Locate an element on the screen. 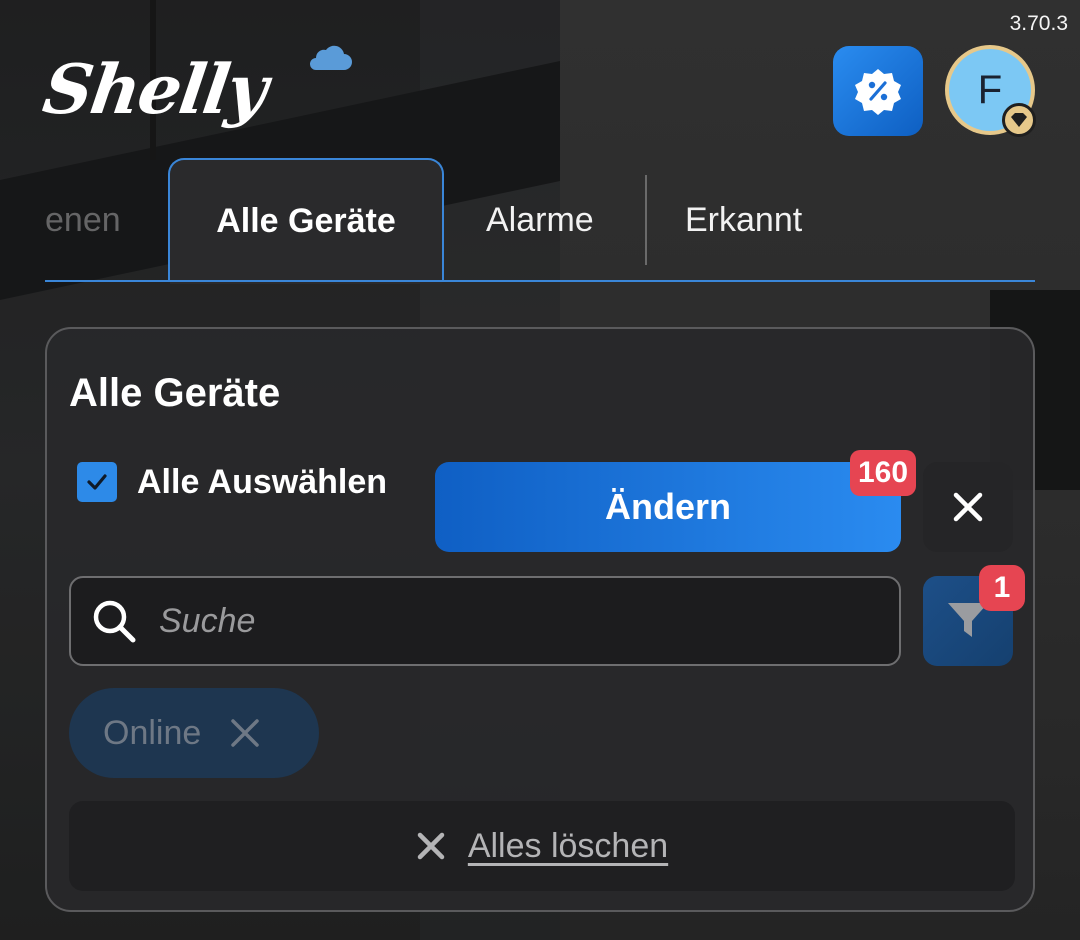 Image resolution: width=1080 pixels, height=940 pixels. filter-count-badge: 1 is located at coordinates (1002, 588).